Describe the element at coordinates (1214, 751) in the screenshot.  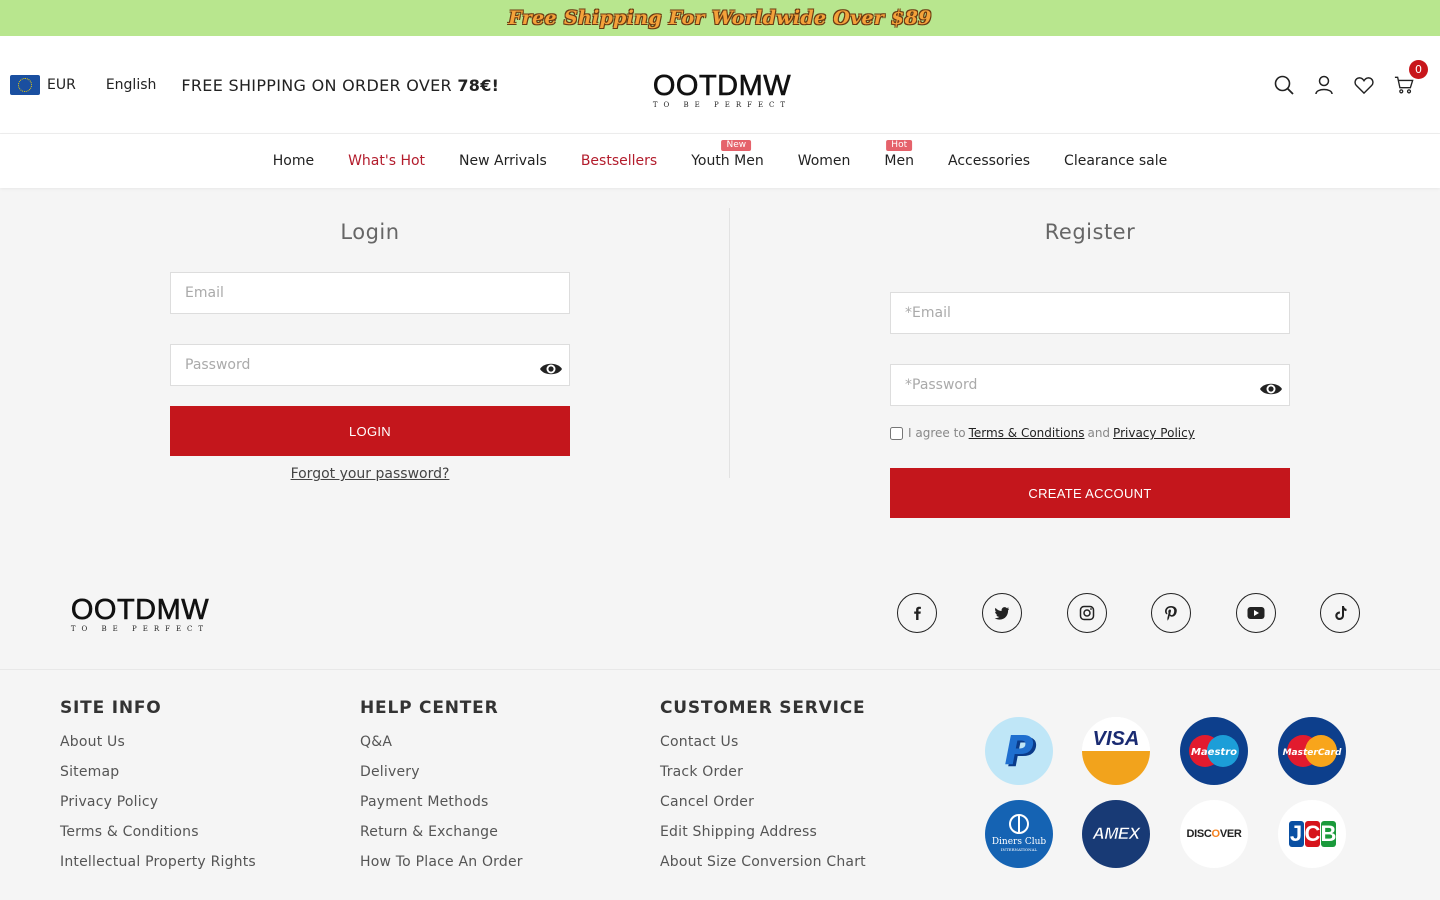
I see `maestro-icon: Maestro` at that location.